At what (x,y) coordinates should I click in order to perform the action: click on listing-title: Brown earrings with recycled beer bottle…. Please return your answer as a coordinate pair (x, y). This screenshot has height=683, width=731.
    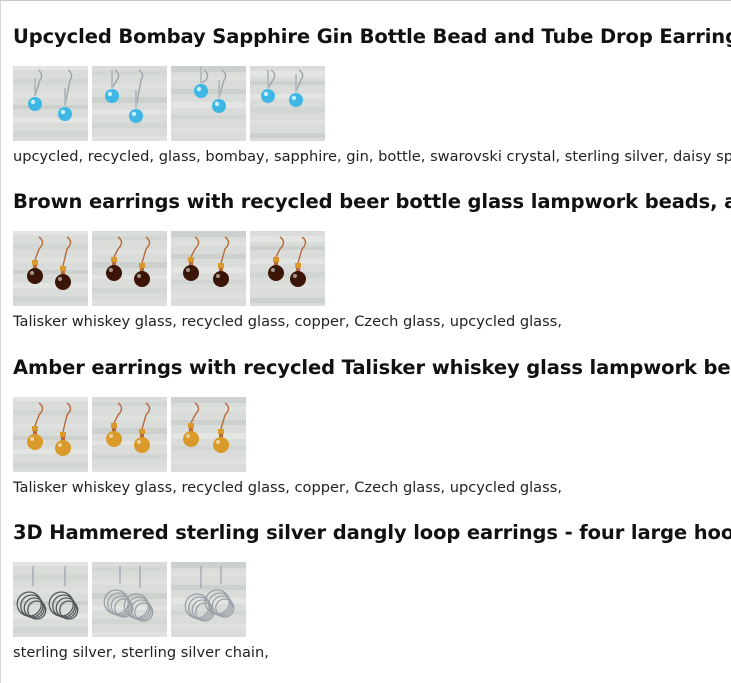
    Looking at the image, I should click on (372, 202).